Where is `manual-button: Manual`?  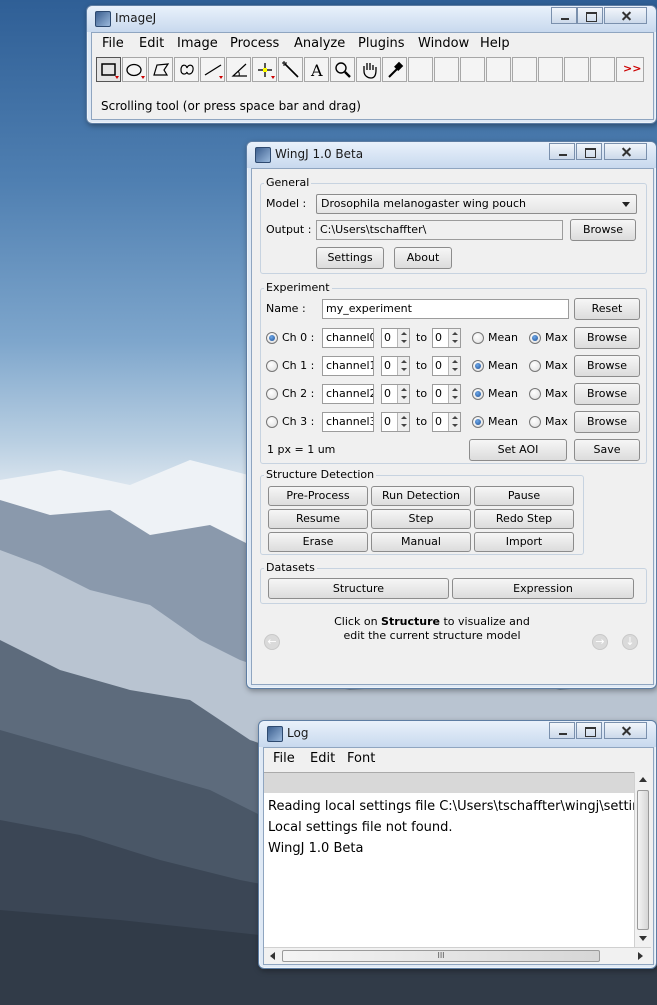 manual-button: Manual is located at coordinates (421, 542).